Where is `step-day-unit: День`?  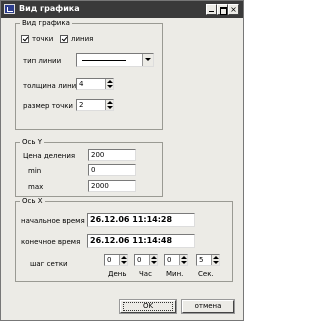
step-day-unit: День is located at coordinates (117, 274).